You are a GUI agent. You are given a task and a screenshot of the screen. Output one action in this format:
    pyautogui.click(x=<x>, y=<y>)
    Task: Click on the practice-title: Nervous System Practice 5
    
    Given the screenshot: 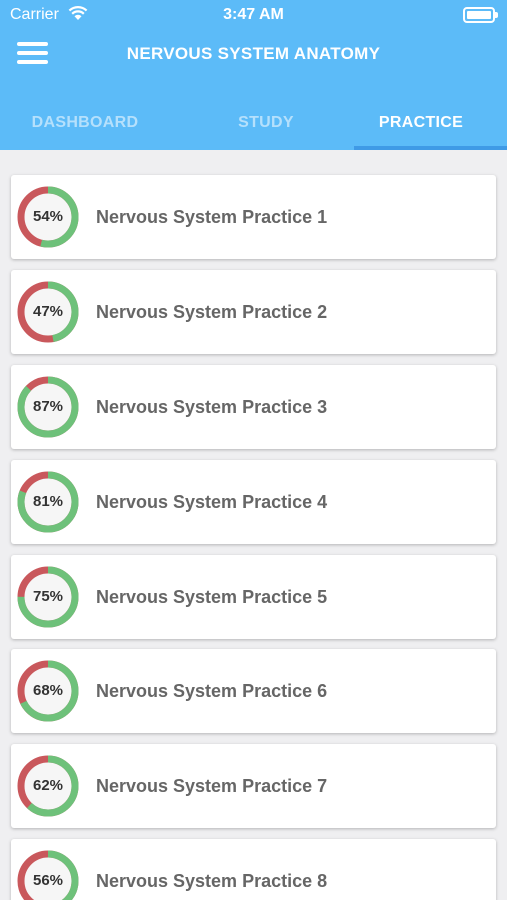 What is the action you would take?
    pyautogui.click(x=212, y=597)
    